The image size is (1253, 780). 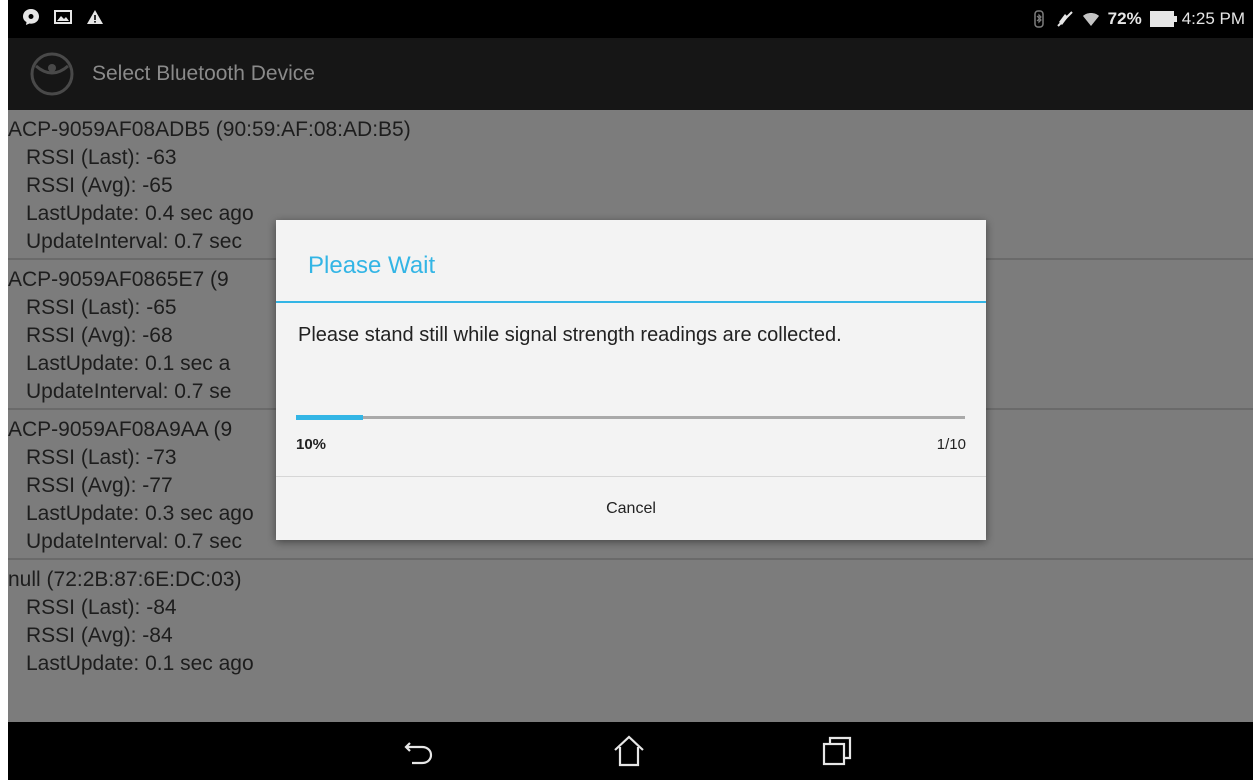 What do you see at coordinates (1213, 18) in the screenshot?
I see `status-time: 4:25 PM` at bounding box center [1213, 18].